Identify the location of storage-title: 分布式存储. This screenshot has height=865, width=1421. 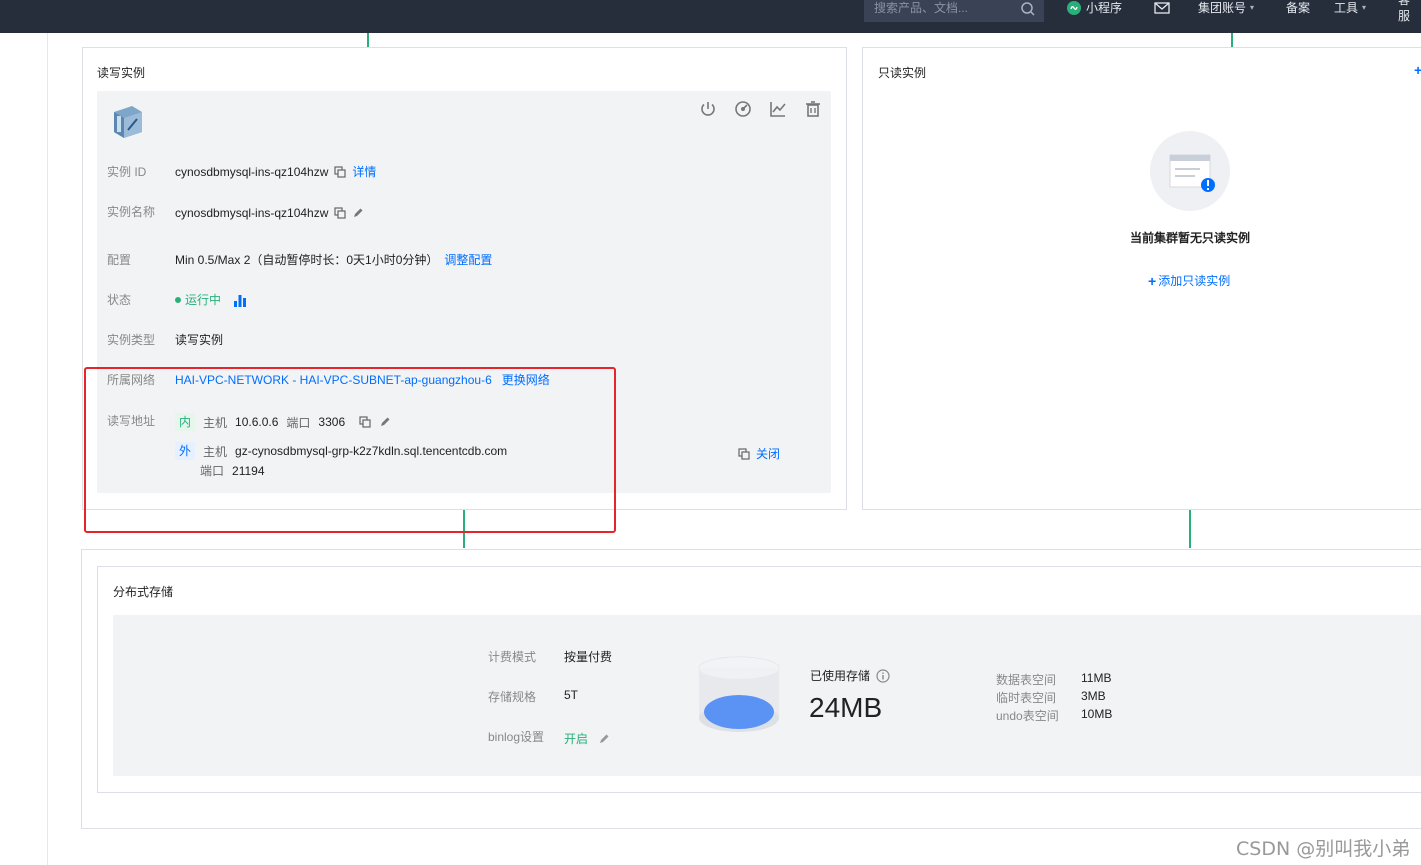
(143, 592).